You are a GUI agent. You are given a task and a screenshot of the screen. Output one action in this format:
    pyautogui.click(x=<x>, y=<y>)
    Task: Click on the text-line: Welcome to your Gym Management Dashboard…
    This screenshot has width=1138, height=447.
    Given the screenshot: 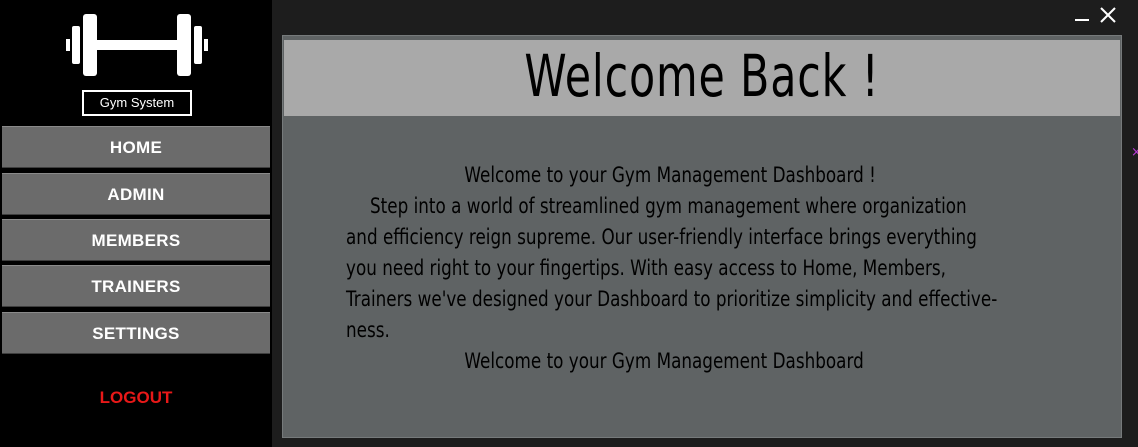 What is the action you would take?
    pyautogui.click(x=670, y=175)
    